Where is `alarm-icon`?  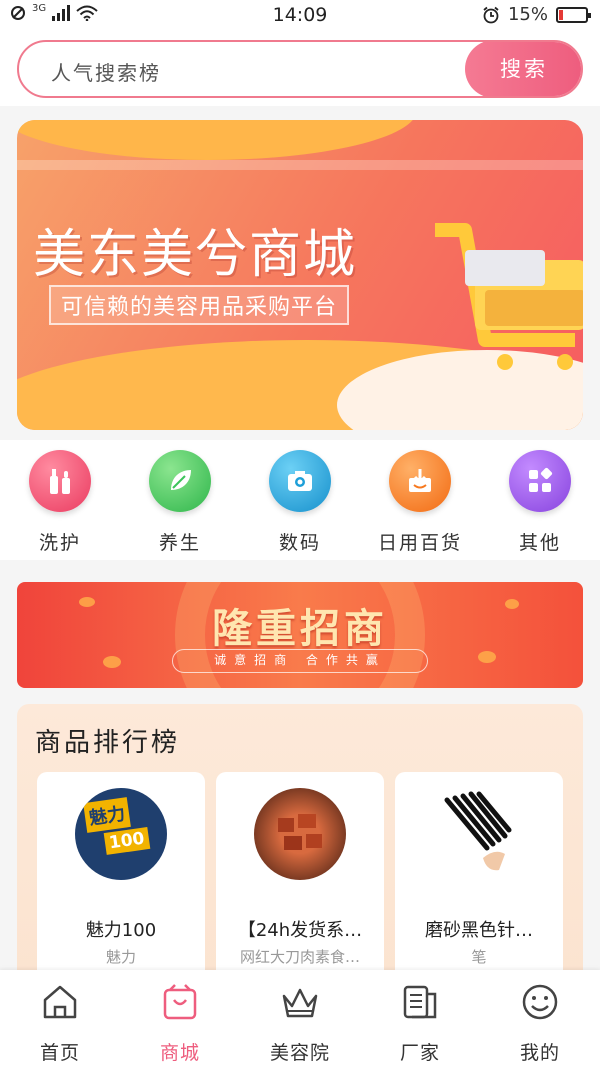
alarm-icon is located at coordinates (491, 14).